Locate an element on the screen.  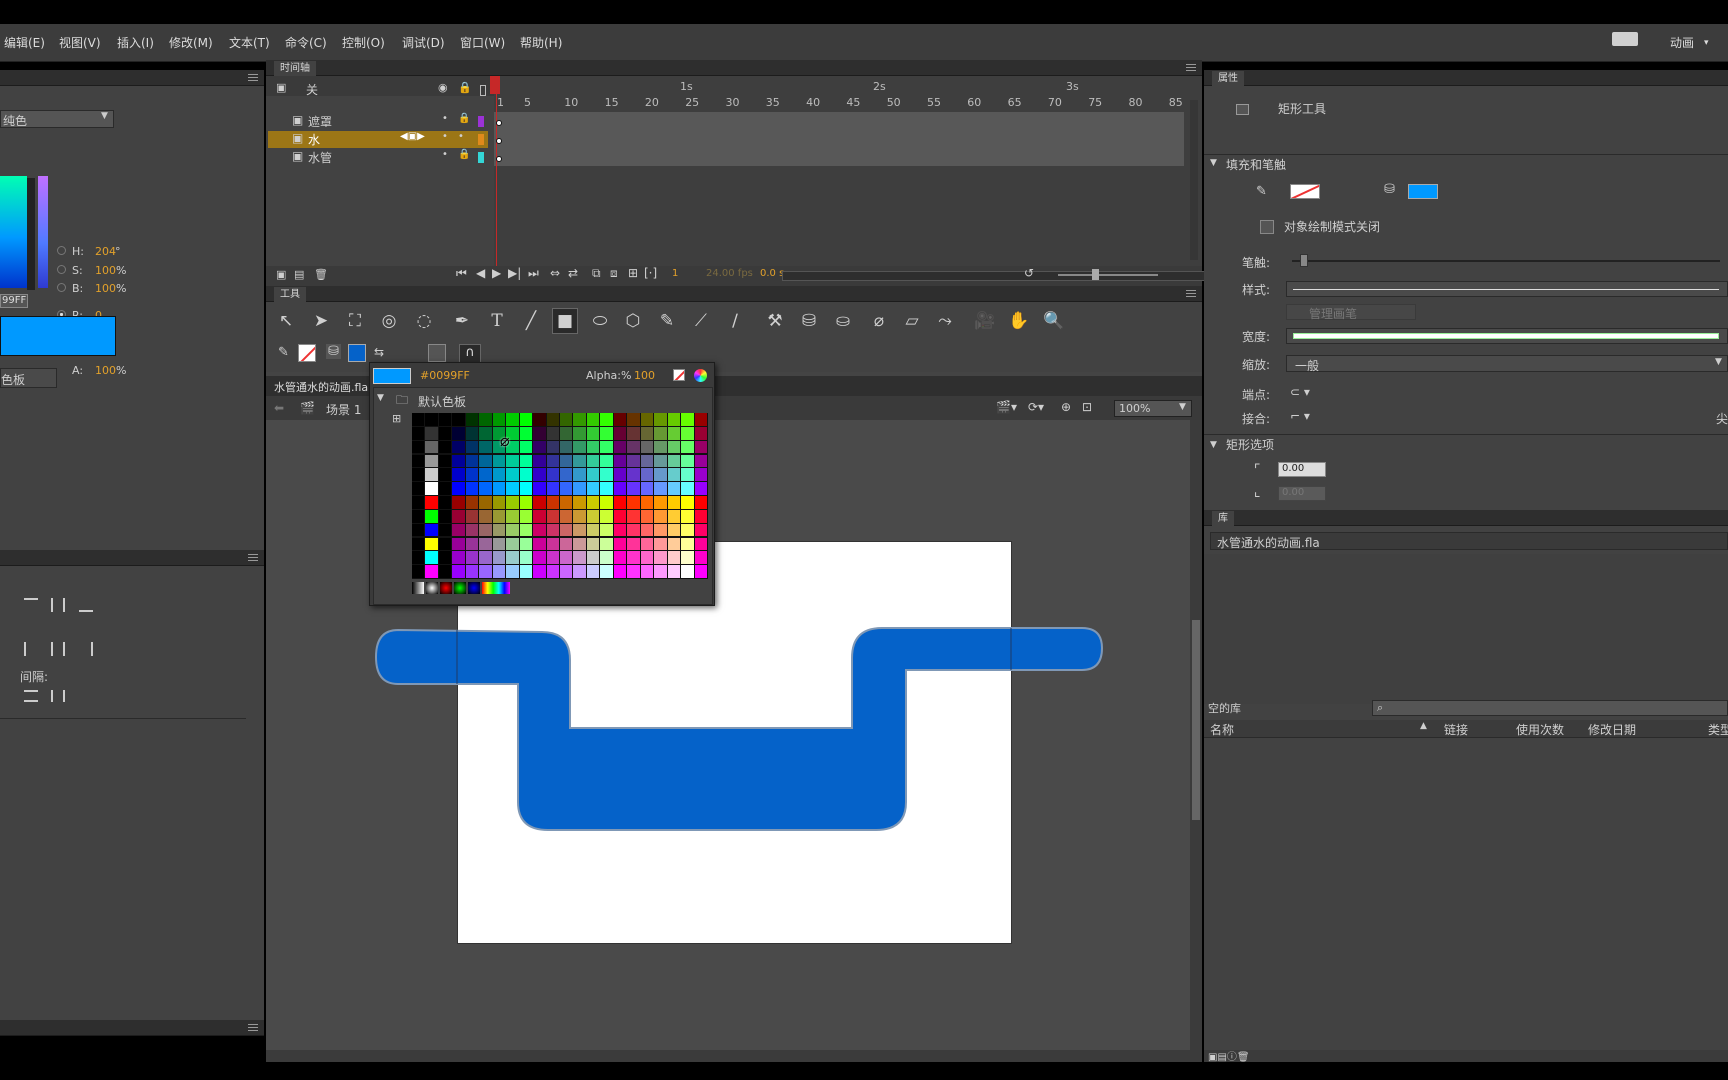
step-back-icon: ◀ is located at coordinates (480, 273).